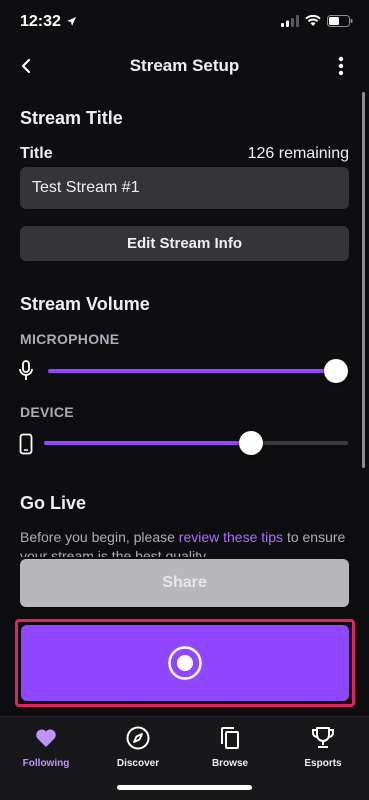 The image size is (369, 800). What do you see at coordinates (26, 371) in the screenshot?
I see `microphone-icon` at bounding box center [26, 371].